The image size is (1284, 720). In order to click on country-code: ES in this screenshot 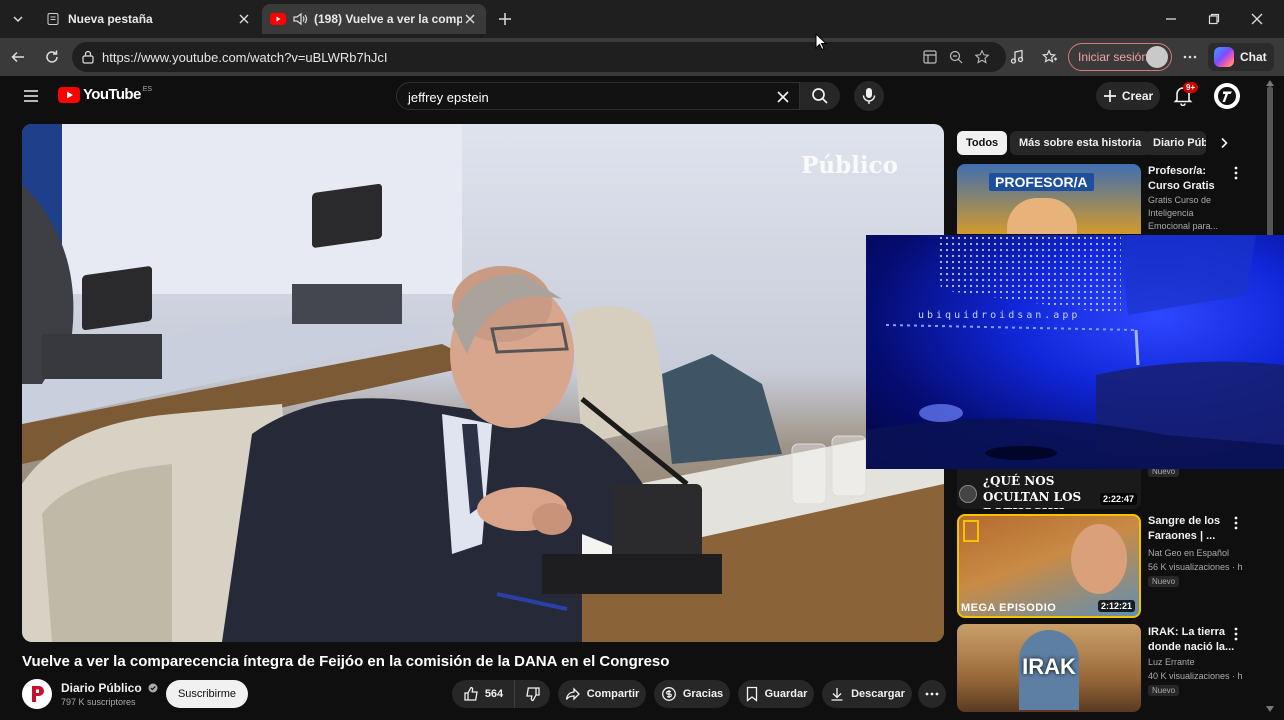, I will do `click(147, 89)`.